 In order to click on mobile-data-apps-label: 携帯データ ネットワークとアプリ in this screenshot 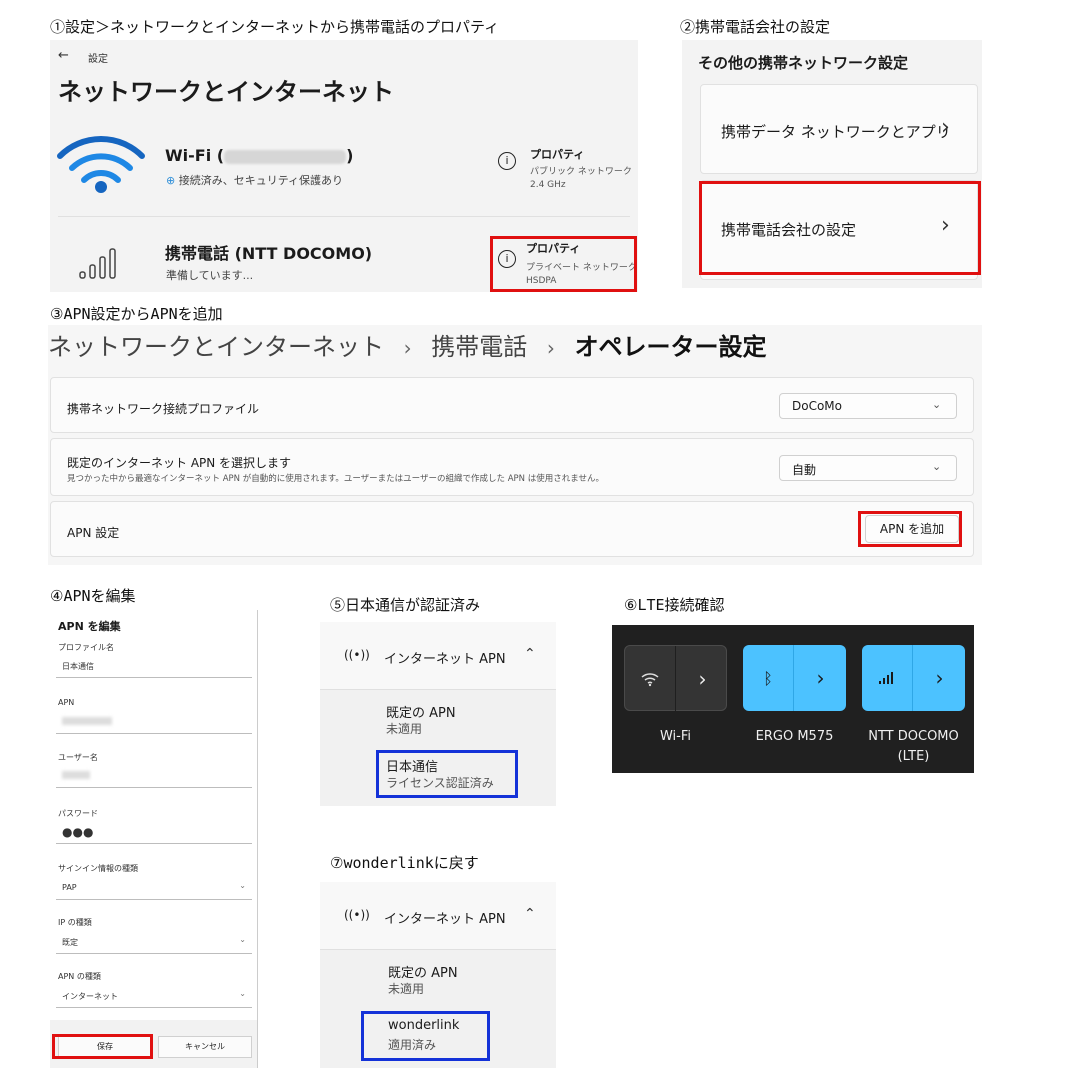, I will do `click(836, 132)`.